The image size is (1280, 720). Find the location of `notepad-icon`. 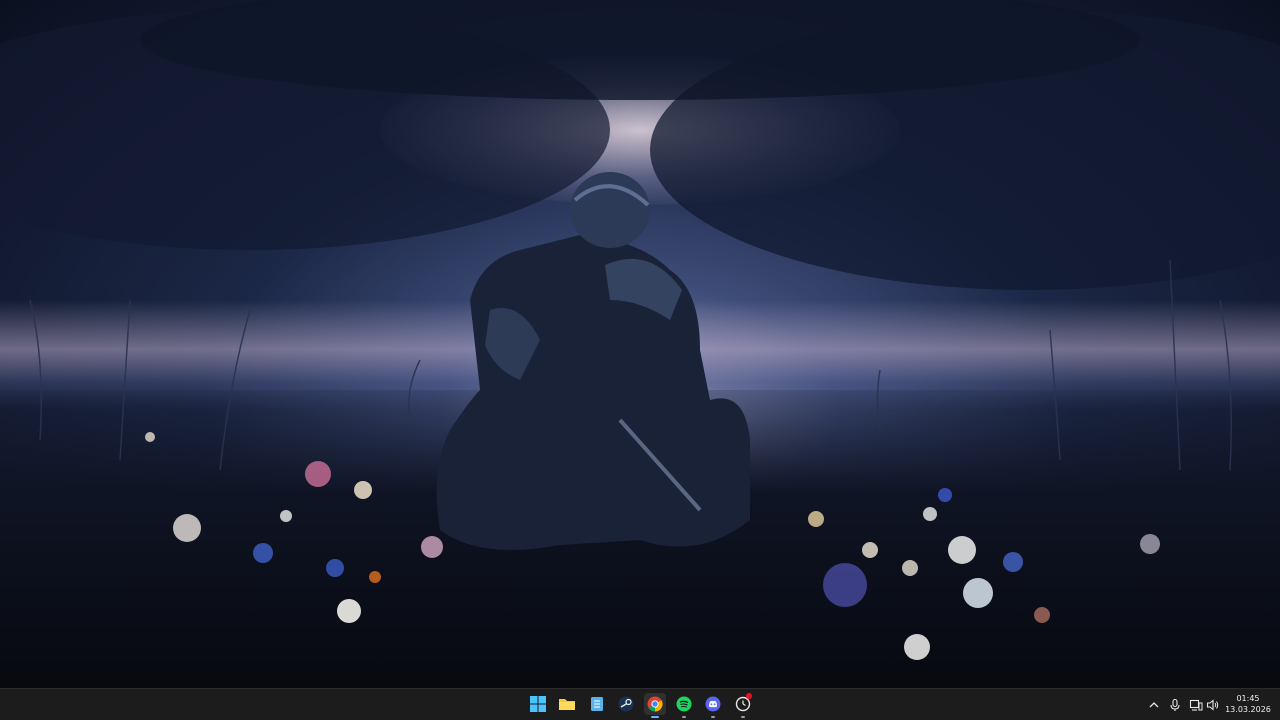

notepad-icon is located at coordinates (597, 704).